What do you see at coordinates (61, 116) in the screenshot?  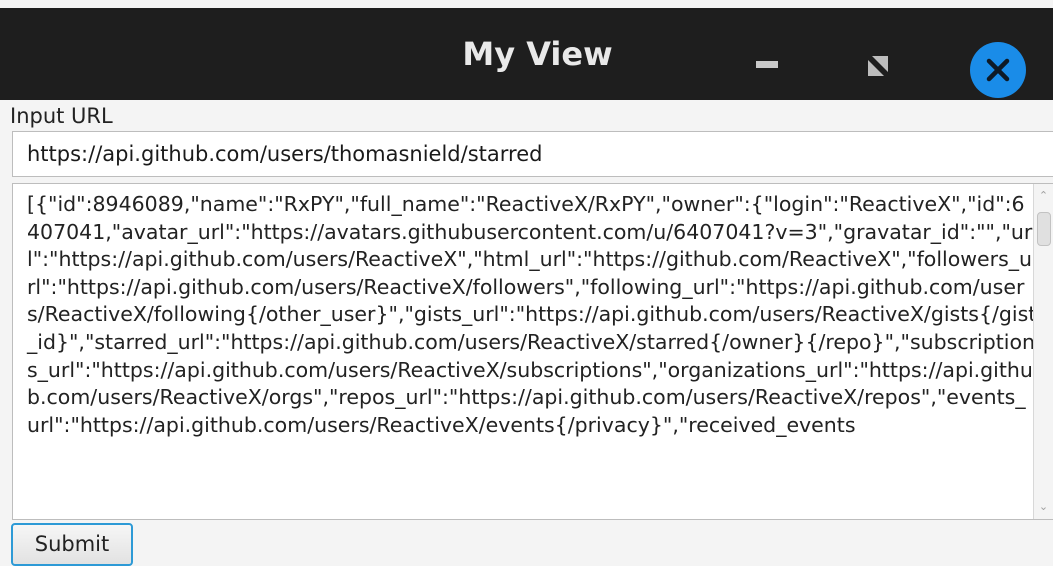 I see `input-url-label: Input URL` at bounding box center [61, 116].